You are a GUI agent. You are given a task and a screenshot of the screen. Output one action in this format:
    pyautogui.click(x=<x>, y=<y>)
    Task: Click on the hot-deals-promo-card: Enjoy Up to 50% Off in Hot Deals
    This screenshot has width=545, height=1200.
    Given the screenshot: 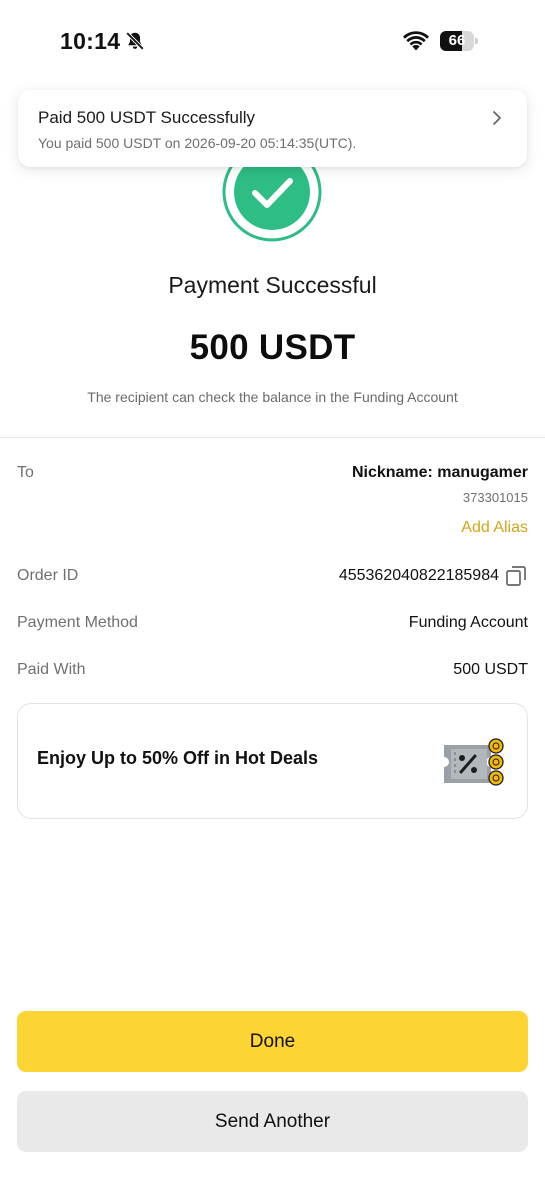 What is the action you would take?
    pyautogui.click(x=272, y=761)
    